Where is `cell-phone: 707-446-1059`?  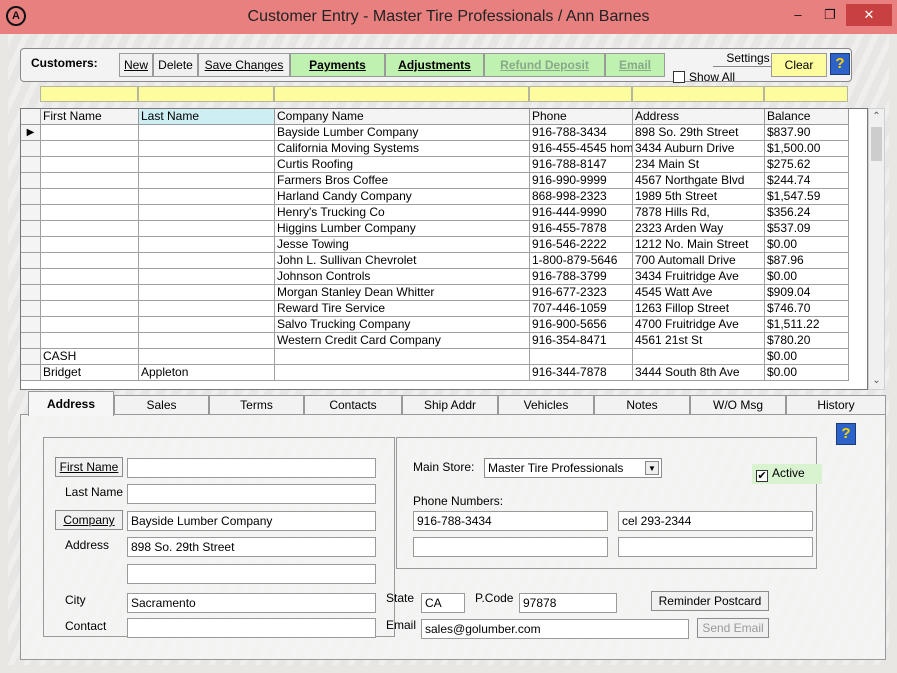
cell-phone: 707-446-1059 is located at coordinates (581, 309).